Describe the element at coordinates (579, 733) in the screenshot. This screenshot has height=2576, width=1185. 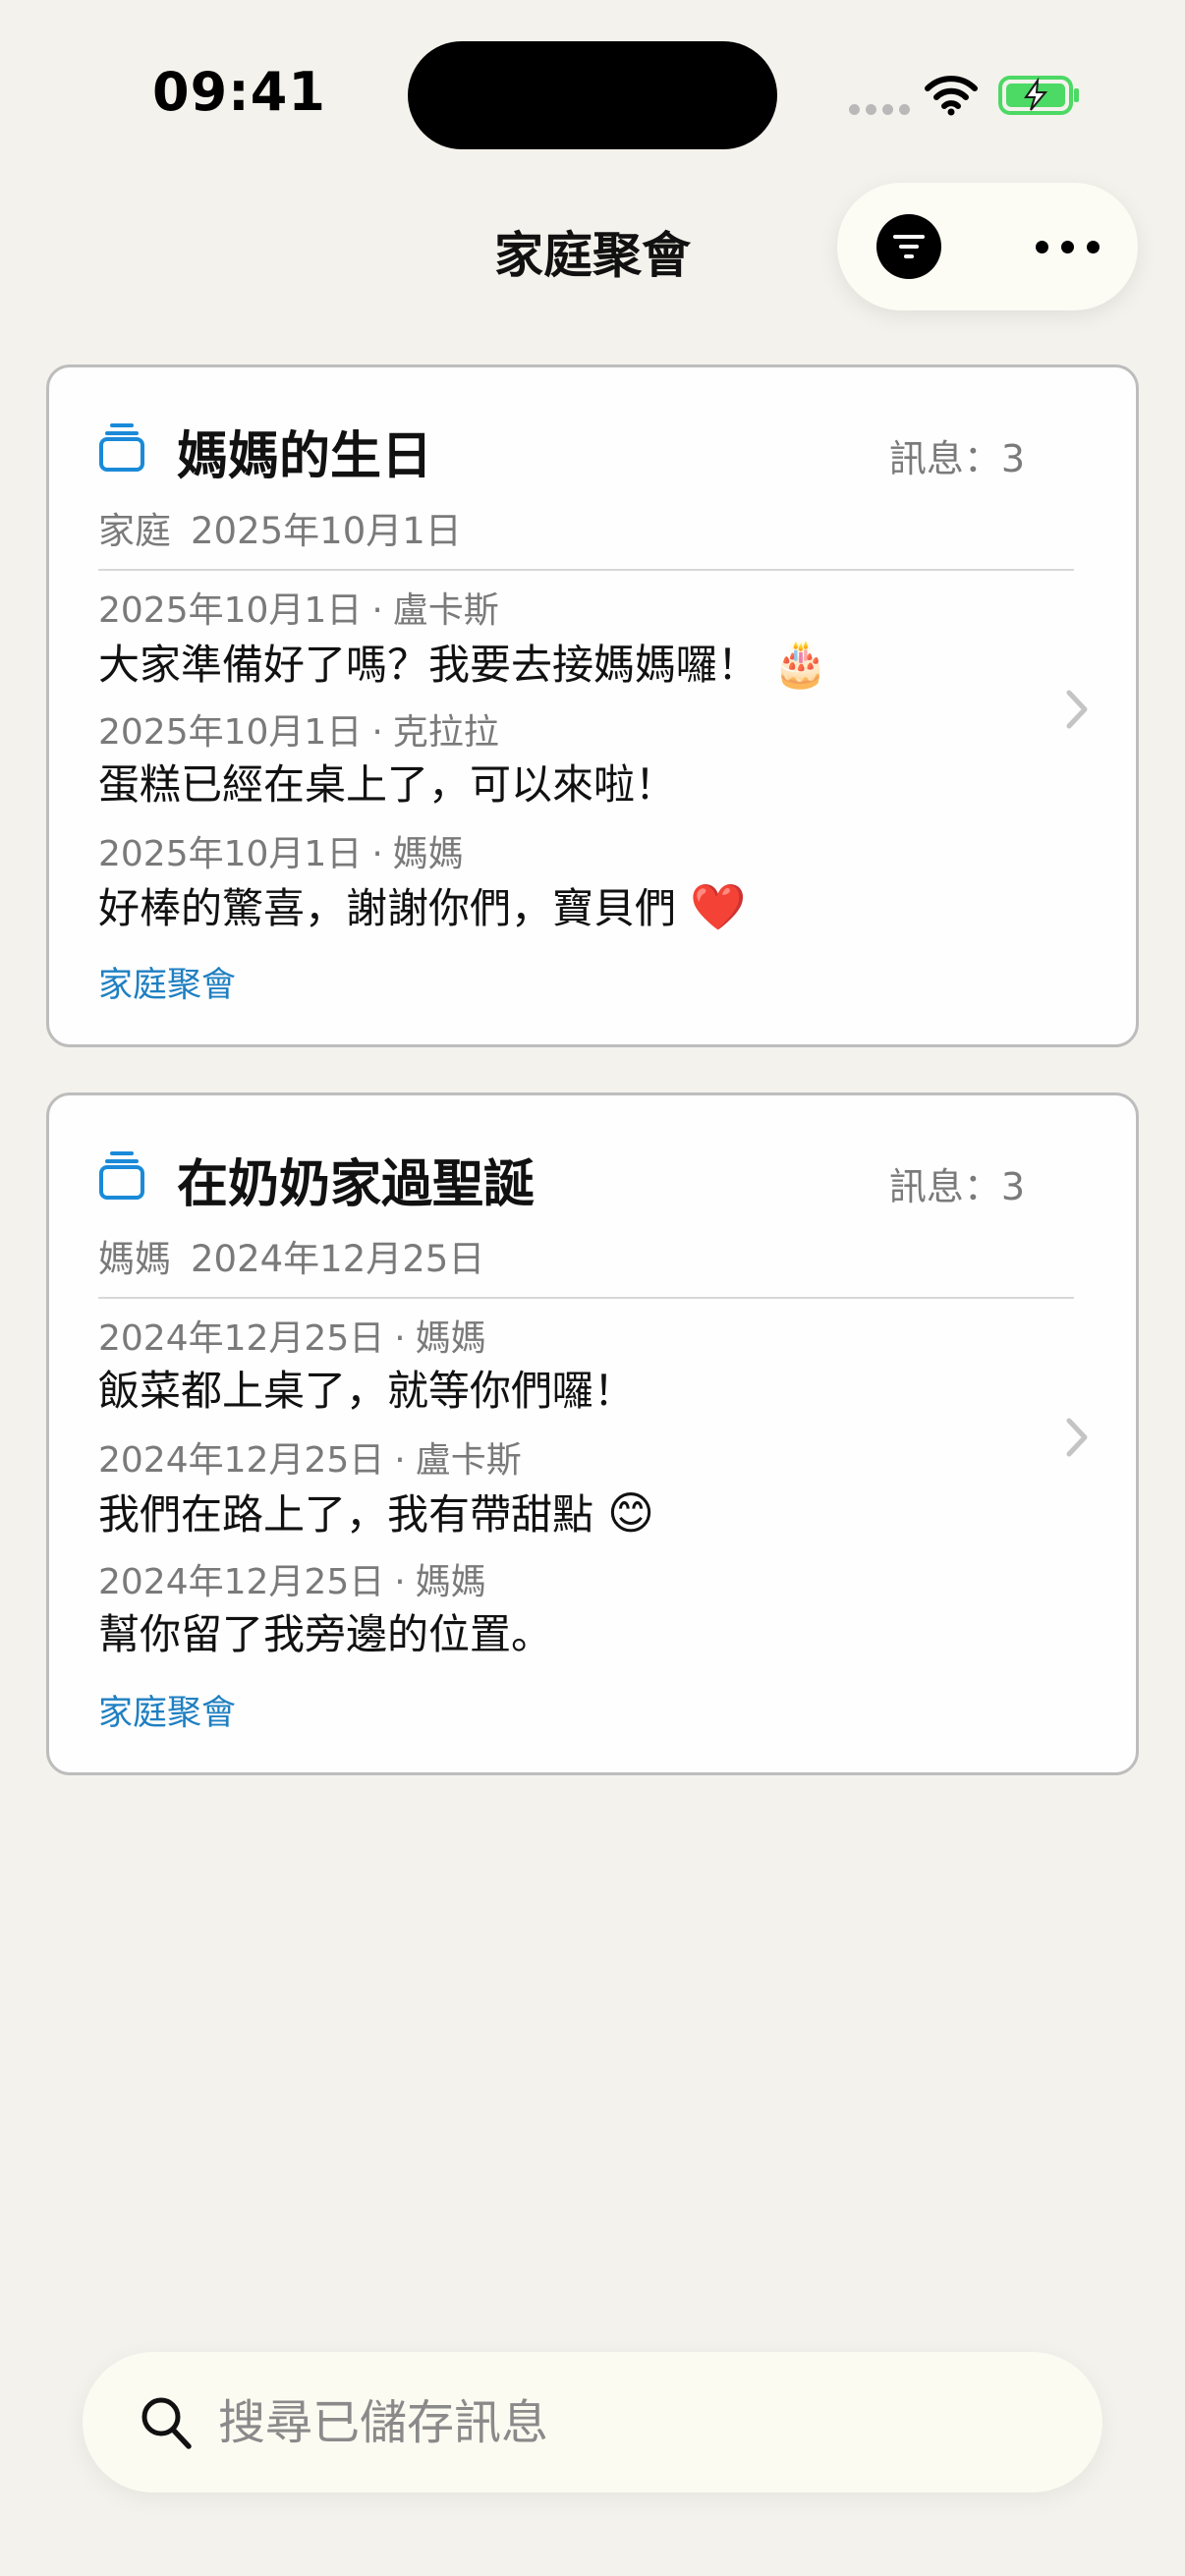
I see `message-header: 2025年10月1日 · 克拉拉` at that location.